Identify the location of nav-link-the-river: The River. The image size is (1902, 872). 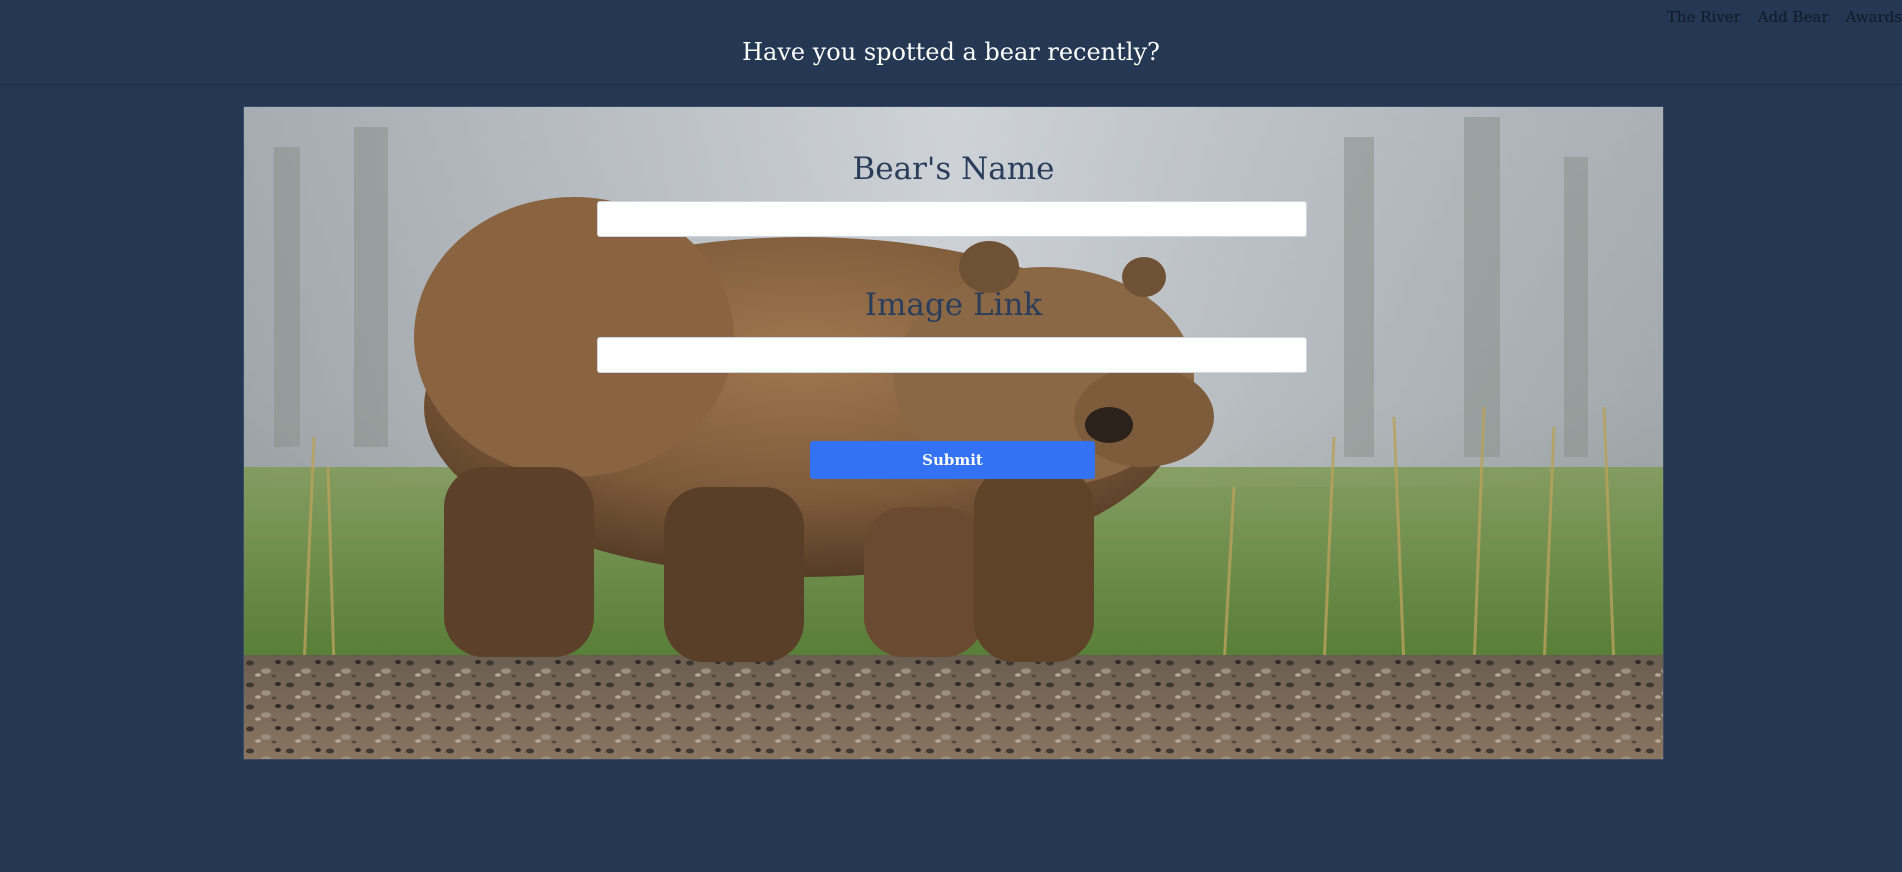
(1704, 17).